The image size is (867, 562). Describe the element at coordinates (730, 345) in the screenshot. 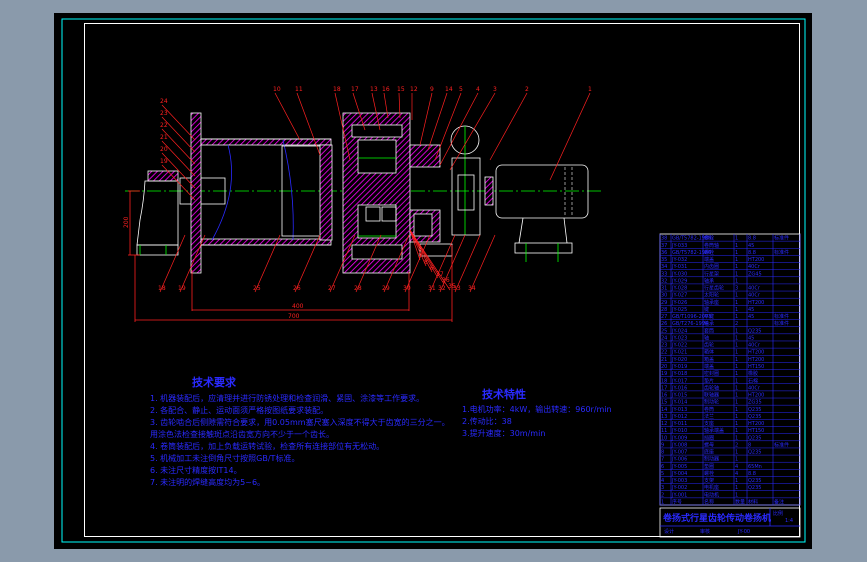

I see `bom-row: 23 JY-022 齿轮 1 40Cr` at that location.